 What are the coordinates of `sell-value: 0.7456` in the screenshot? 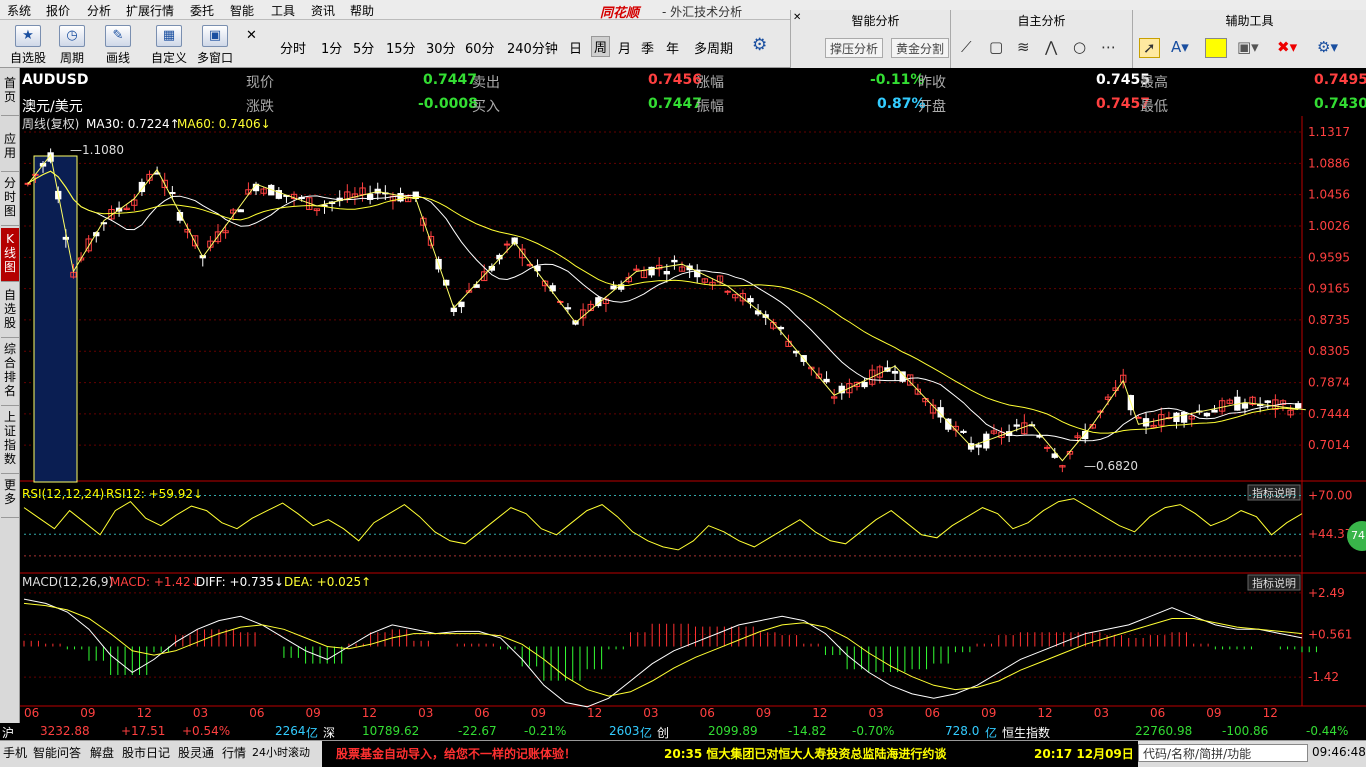 It's located at (675, 80).